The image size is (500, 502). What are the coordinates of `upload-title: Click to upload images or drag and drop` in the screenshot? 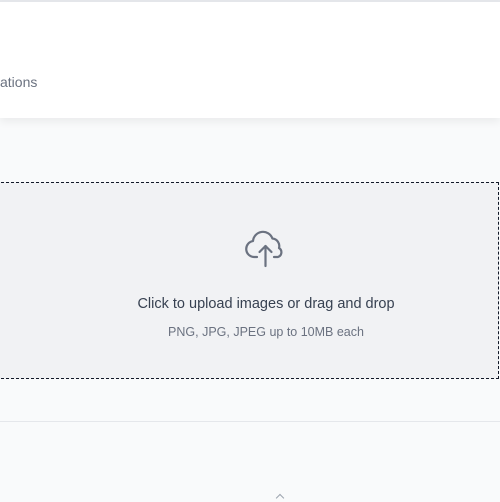 It's located at (266, 304).